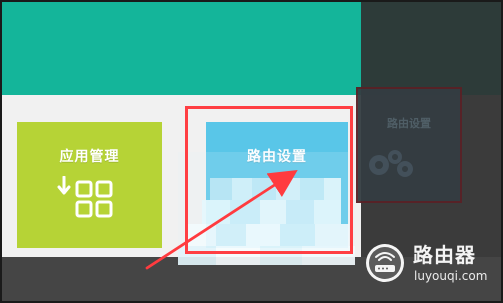  I want to click on shadow-route-settings-title: 路由设置, so click(409, 123).